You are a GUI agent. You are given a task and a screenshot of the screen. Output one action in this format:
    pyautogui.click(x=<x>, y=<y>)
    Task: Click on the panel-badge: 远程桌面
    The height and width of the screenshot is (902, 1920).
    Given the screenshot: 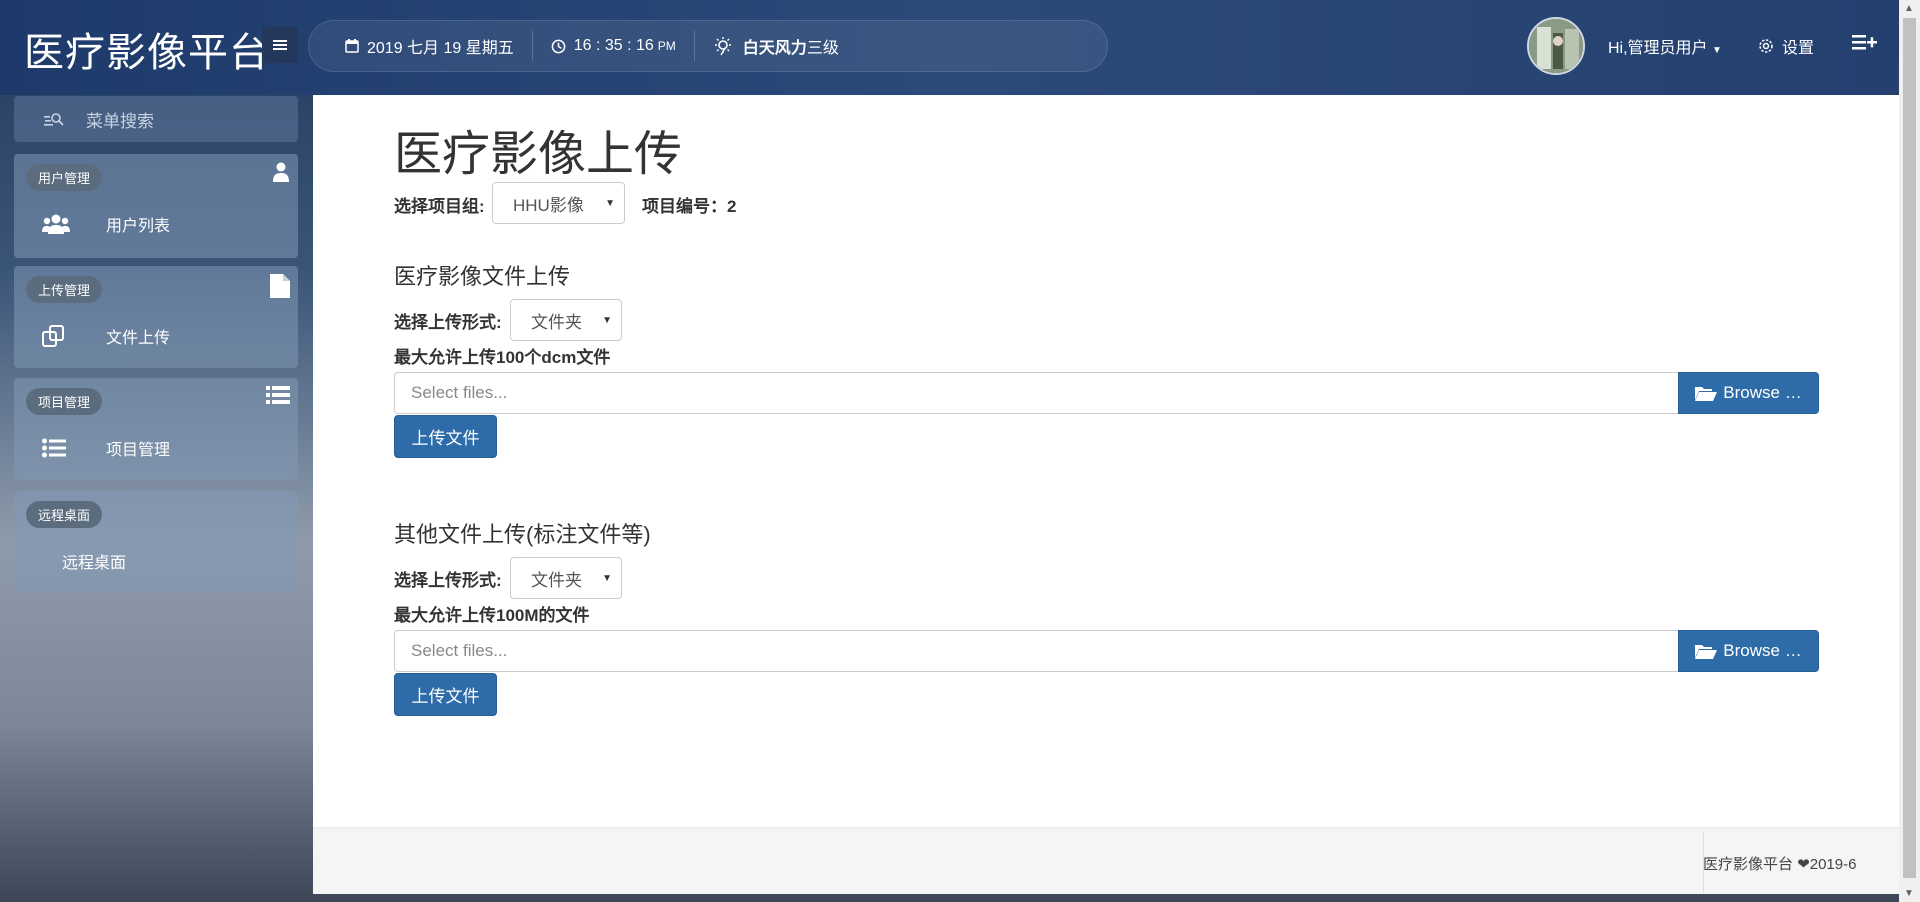 What is the action you would take?
    pyautogui.click(x=64, y=514)
    